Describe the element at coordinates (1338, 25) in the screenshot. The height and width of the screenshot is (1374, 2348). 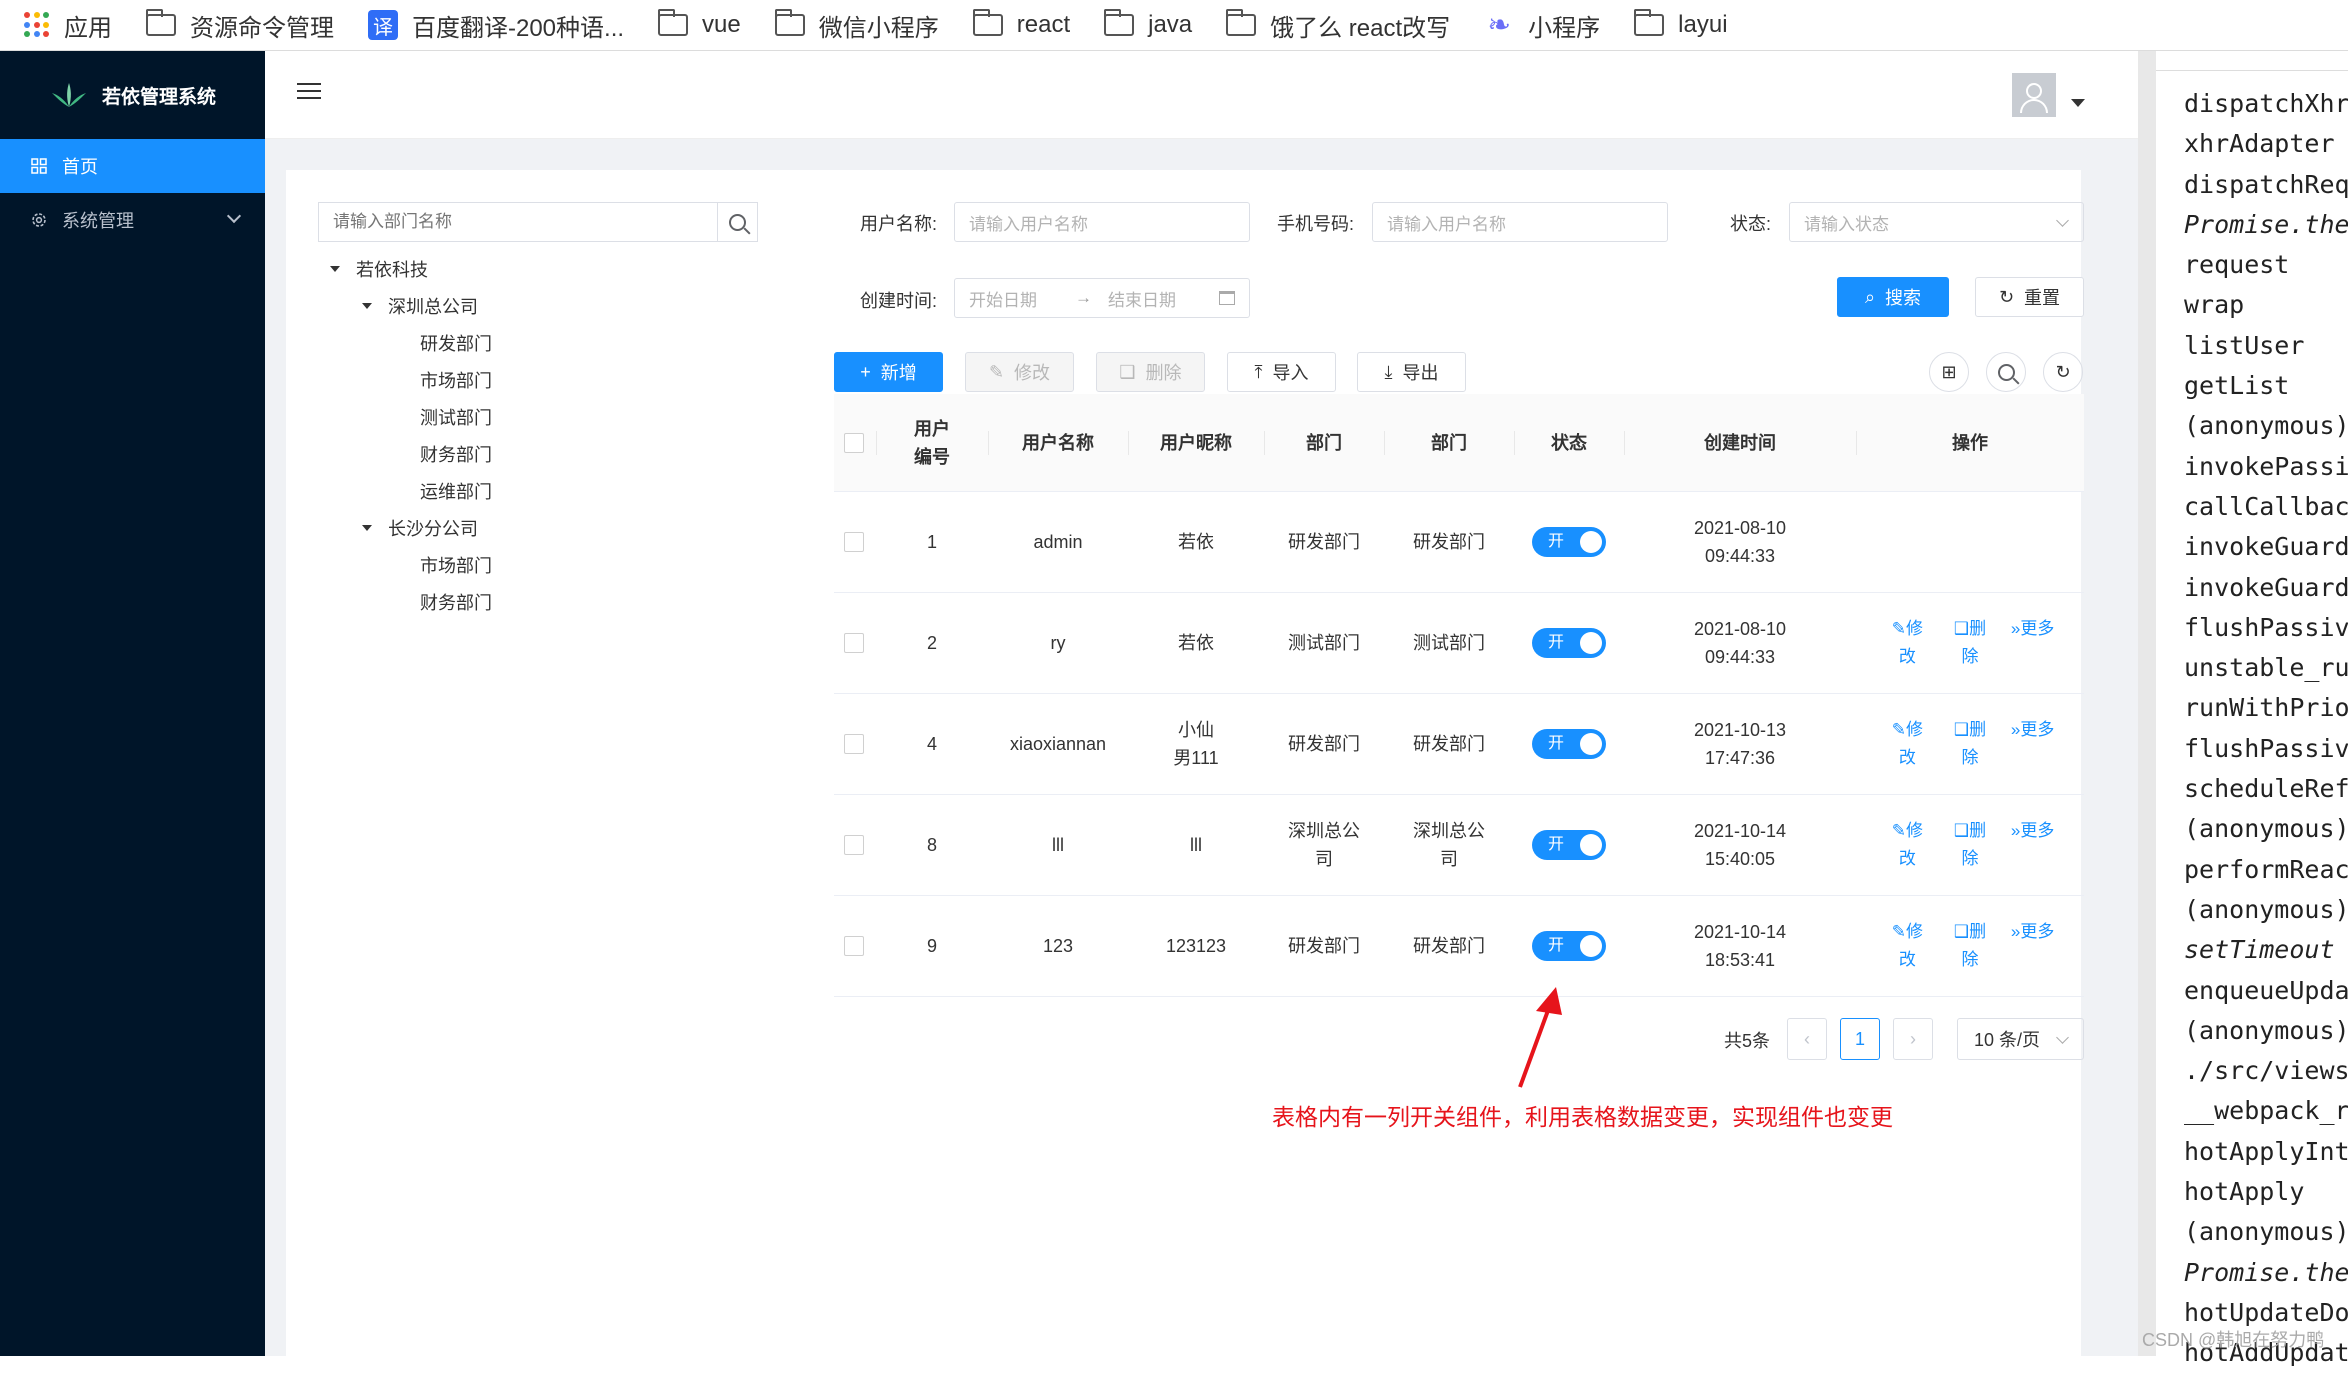
I see `bookmark-folder: 饿了么 react改写` at that location.